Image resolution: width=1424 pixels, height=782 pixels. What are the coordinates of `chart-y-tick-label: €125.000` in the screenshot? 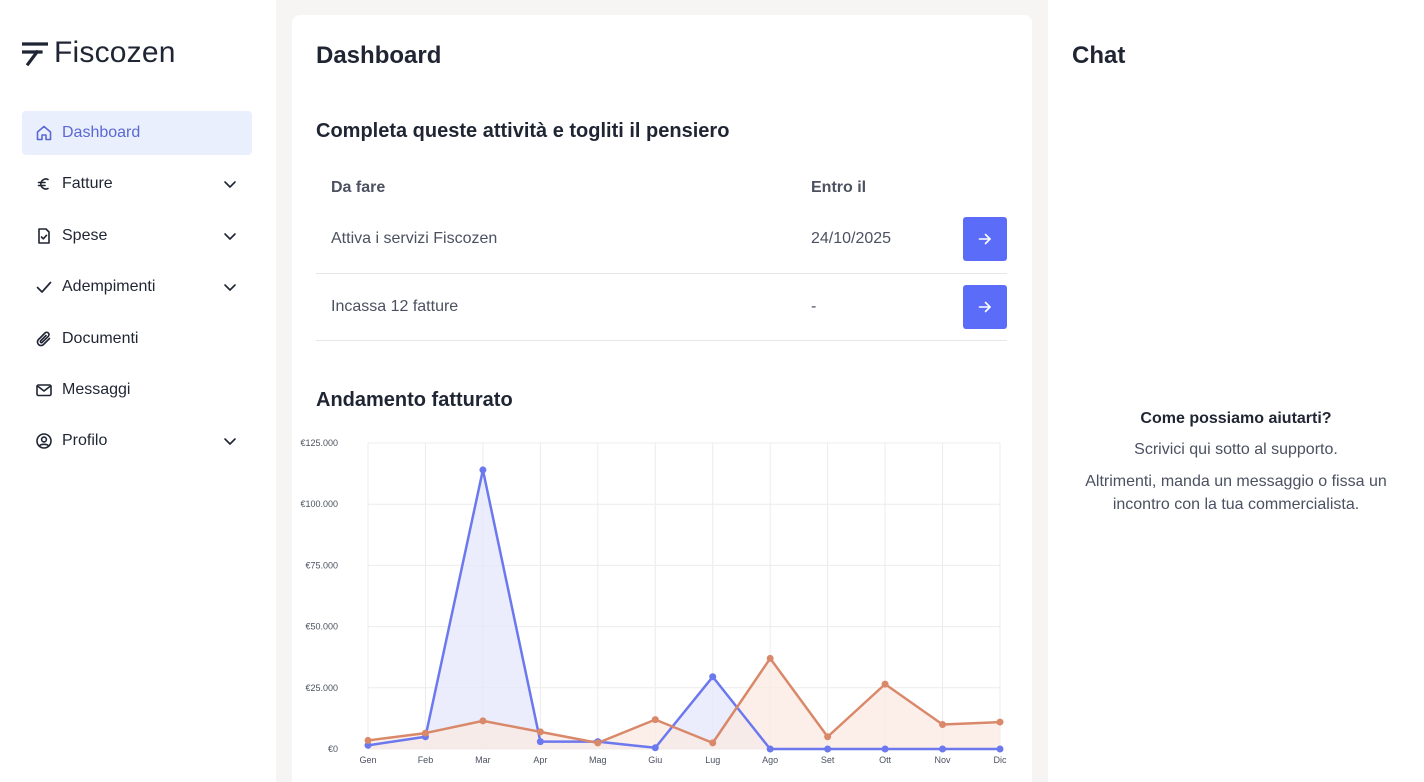 It's located at (319, 443).